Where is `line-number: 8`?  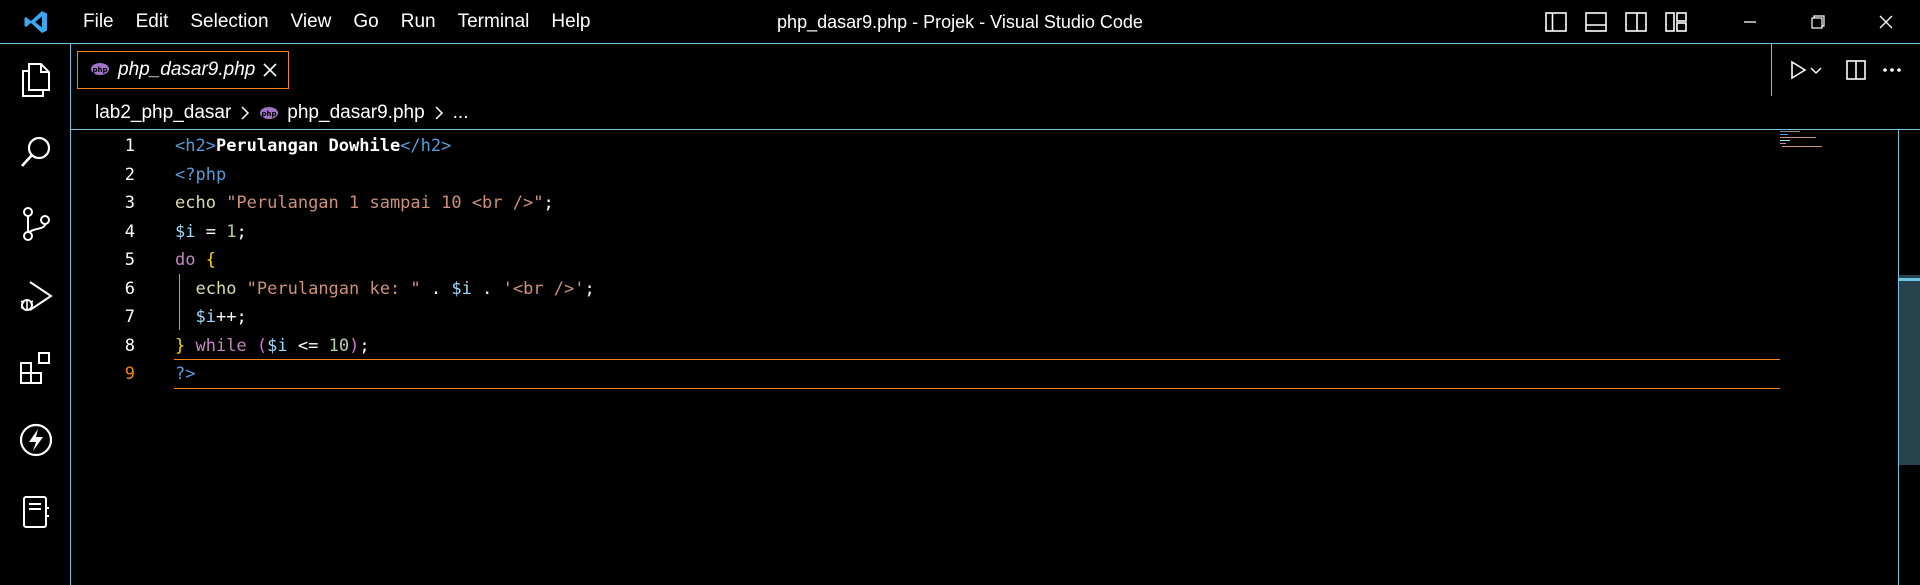
line-number: 8 is located at coordinates (129, 345).